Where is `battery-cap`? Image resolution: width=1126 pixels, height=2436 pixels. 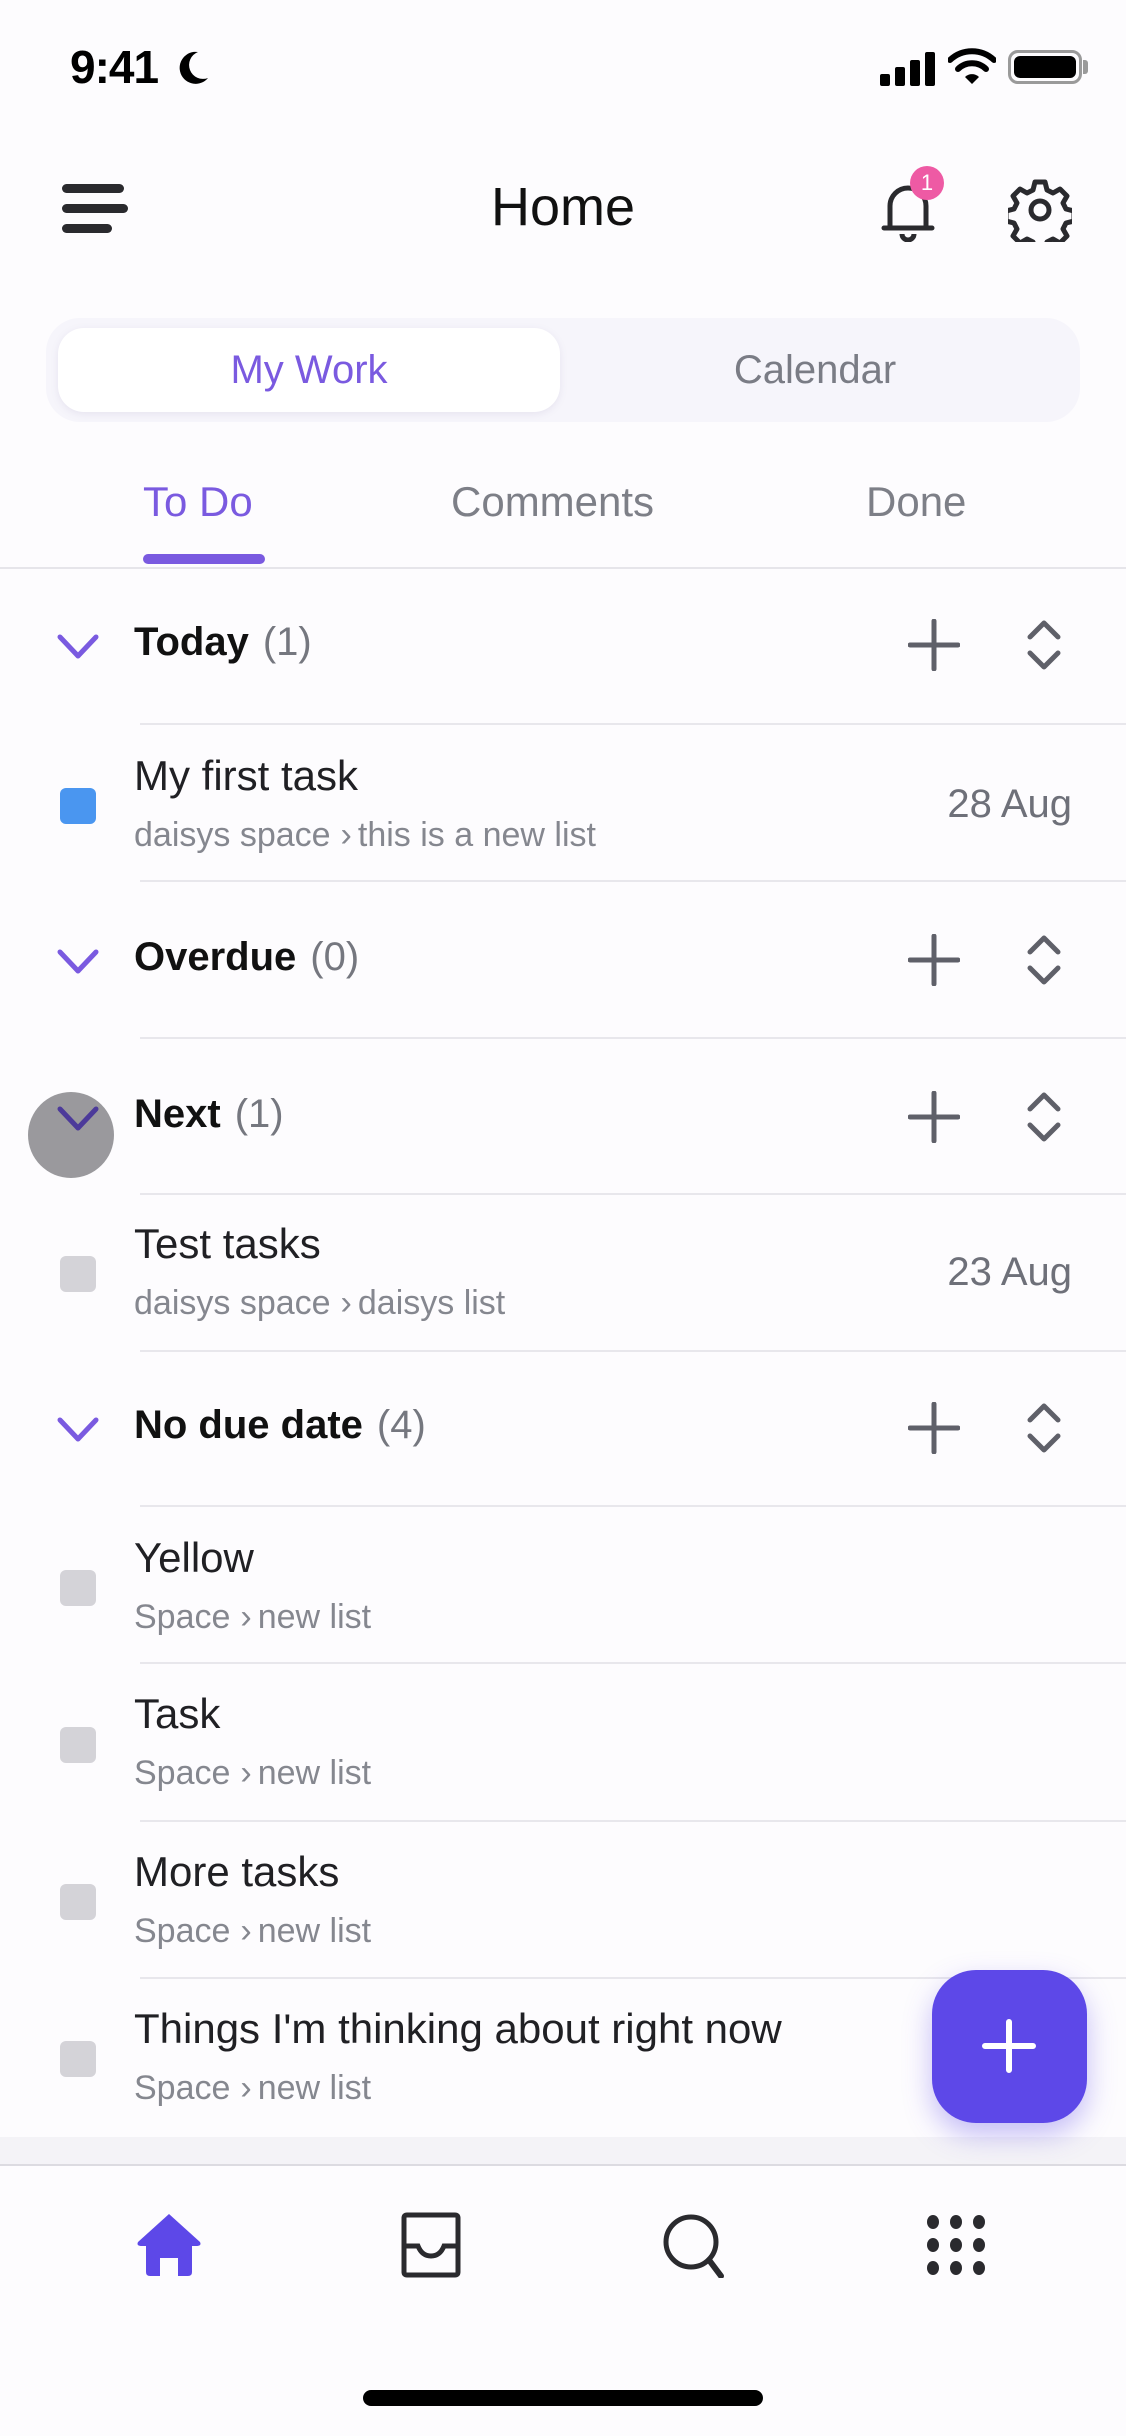
battery-cap is located at coordinates (1085, 67).